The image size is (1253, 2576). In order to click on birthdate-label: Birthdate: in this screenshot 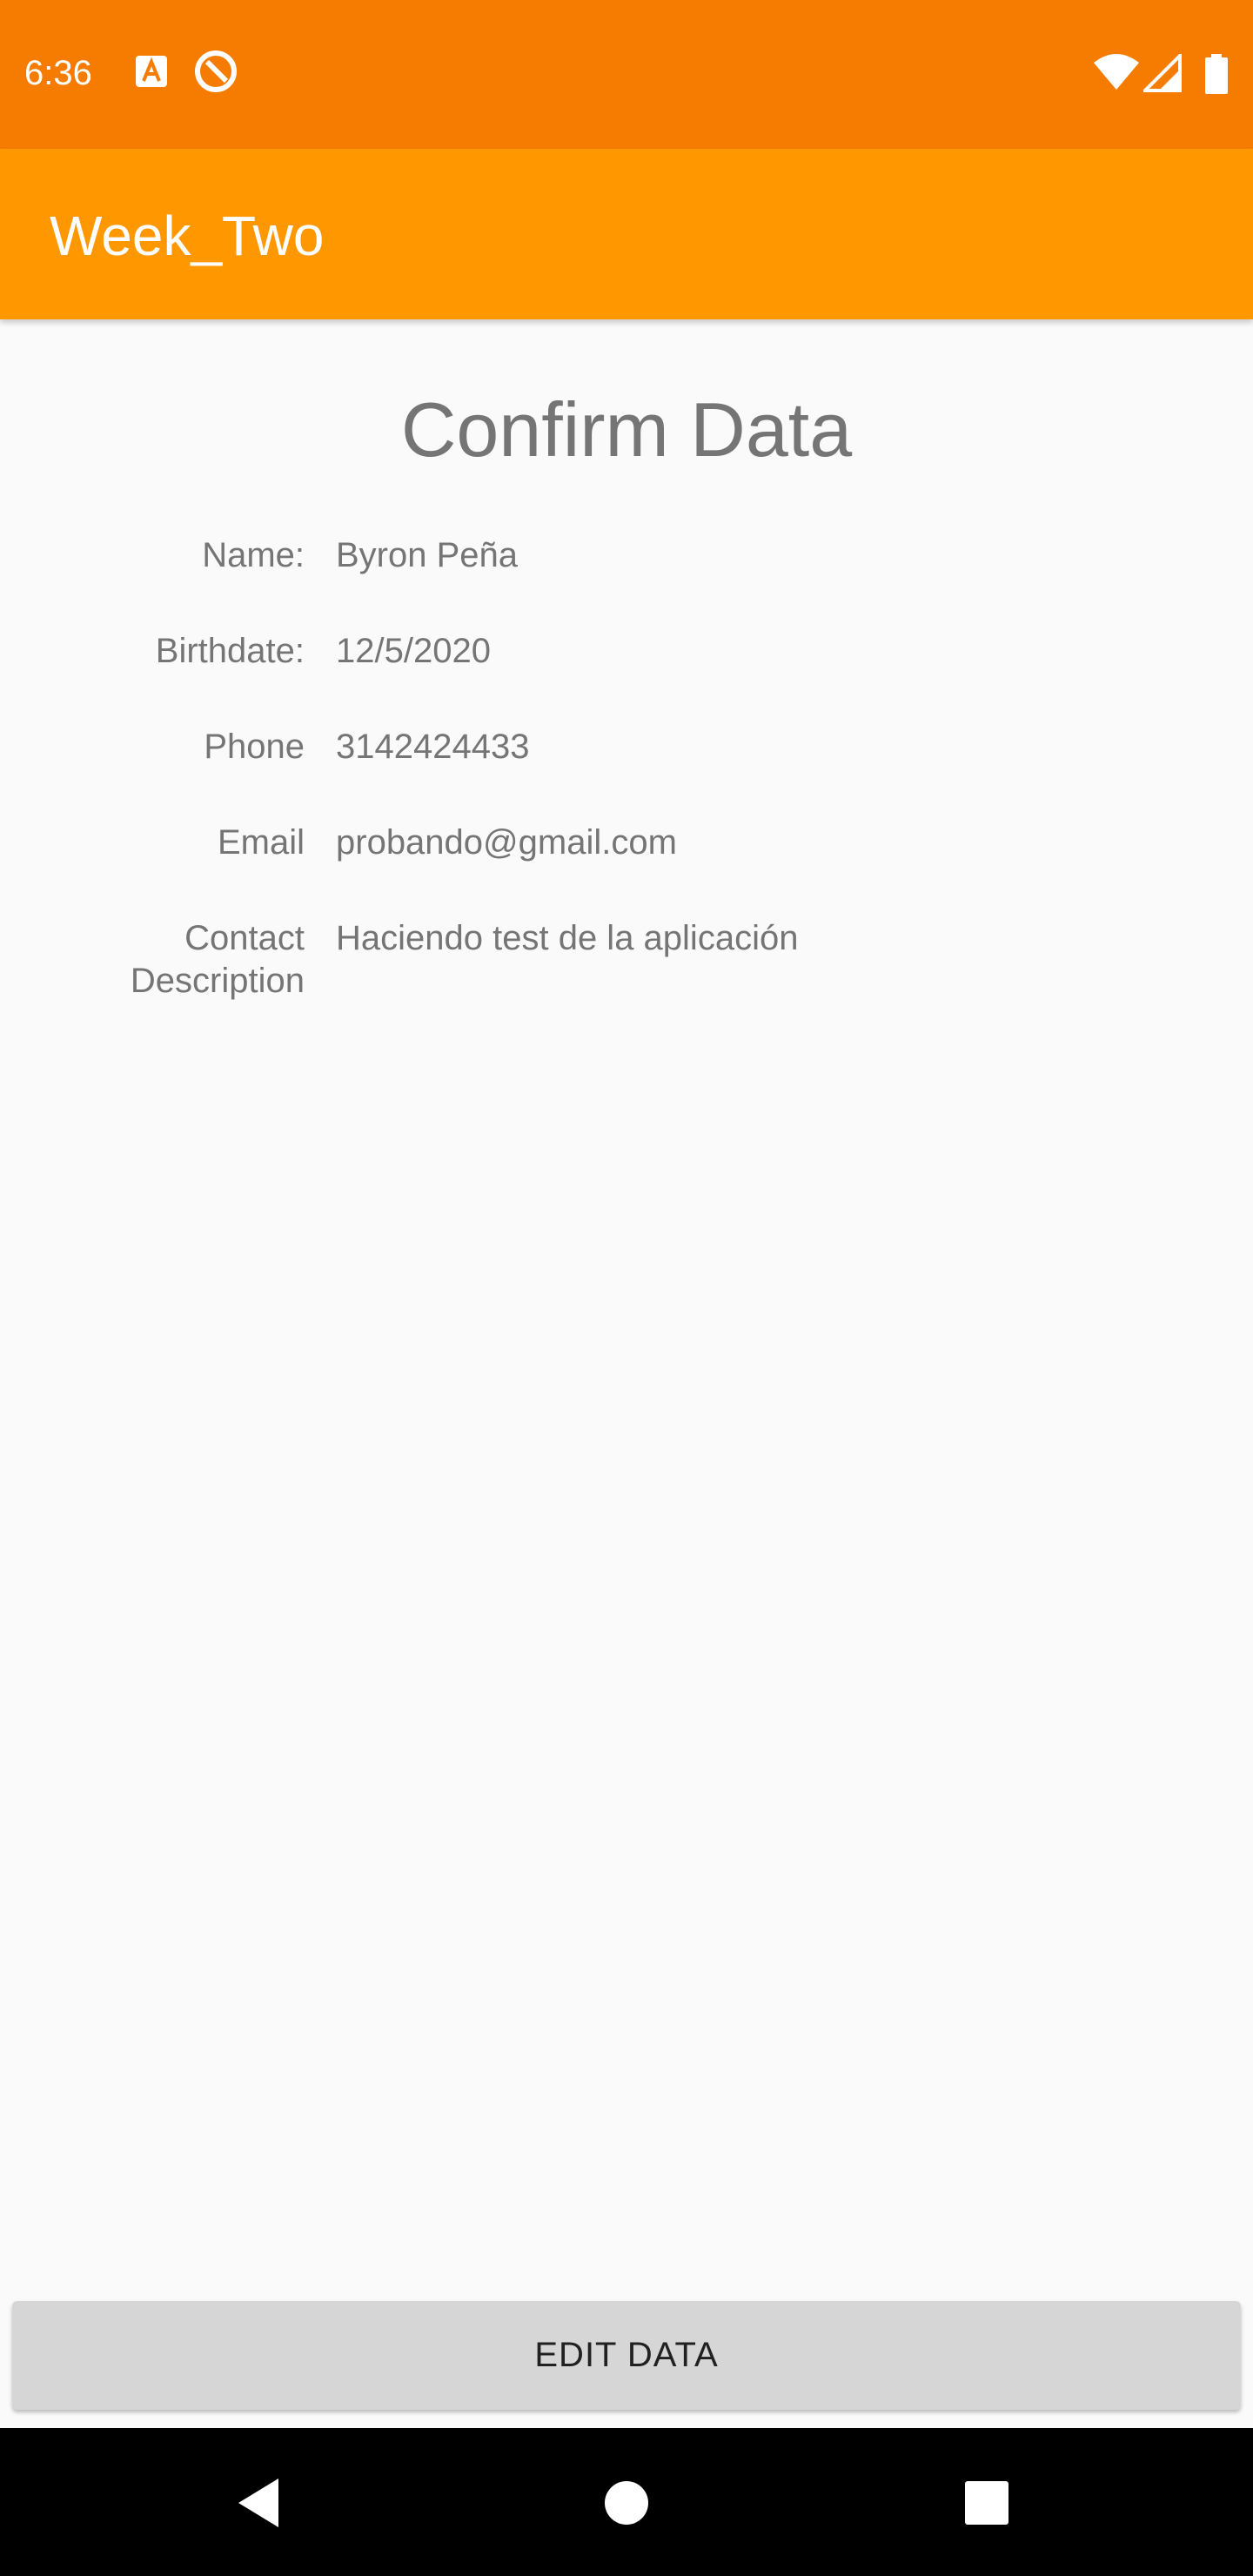, I will do `click(230, 651)`.